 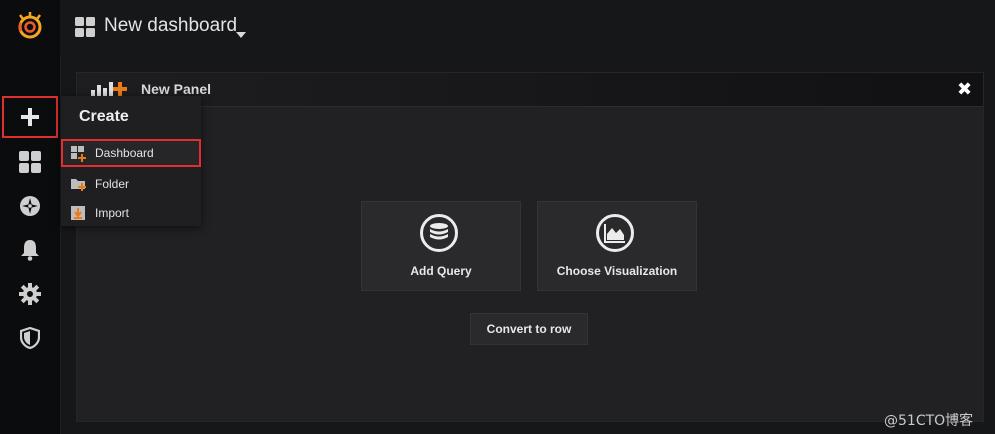 What do you see at coordinates (441, 271) in the screenshot?
I see `add-query-label: Add Query` at bounding box center [441, 271].